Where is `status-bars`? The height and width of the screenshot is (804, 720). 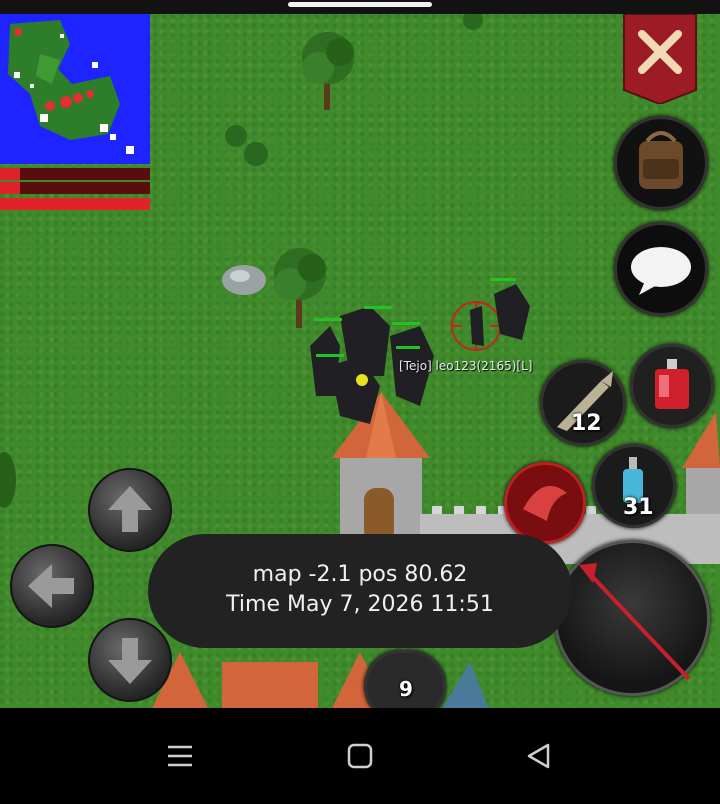
status-bars is located at coordinates (75, 188).